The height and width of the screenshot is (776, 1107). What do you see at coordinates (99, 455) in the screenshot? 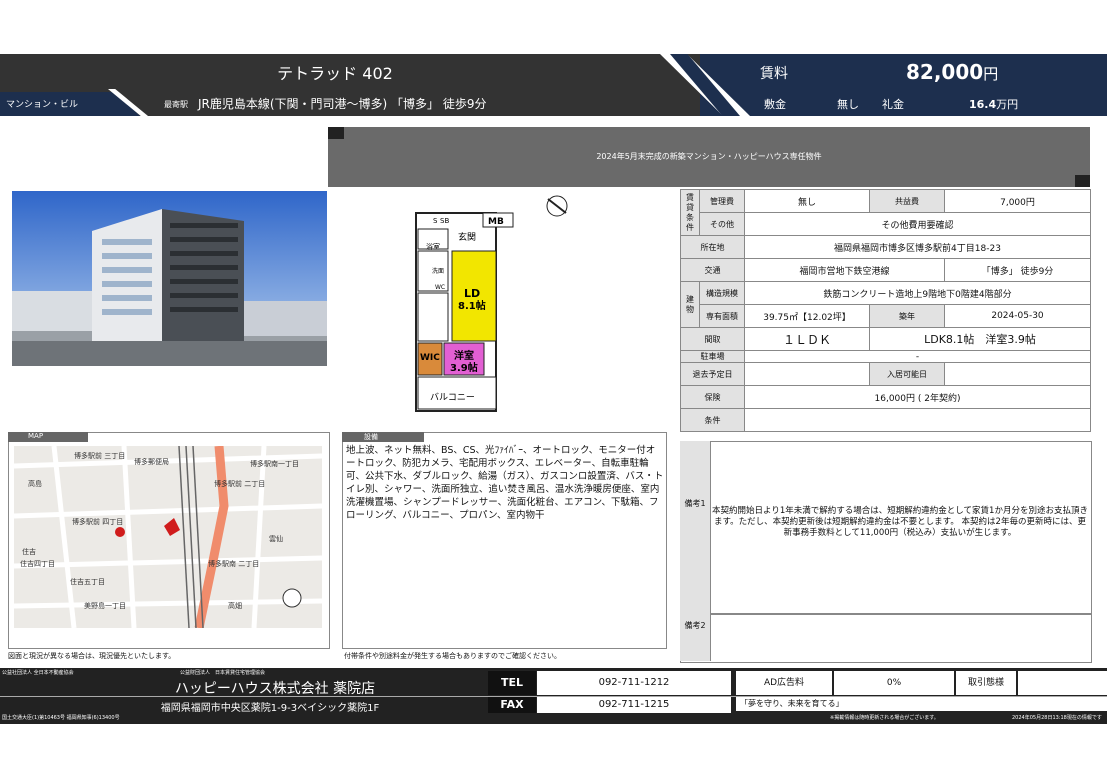
I see `map-place: 博多駅前 三丁目` at bounding box center [99, 455].